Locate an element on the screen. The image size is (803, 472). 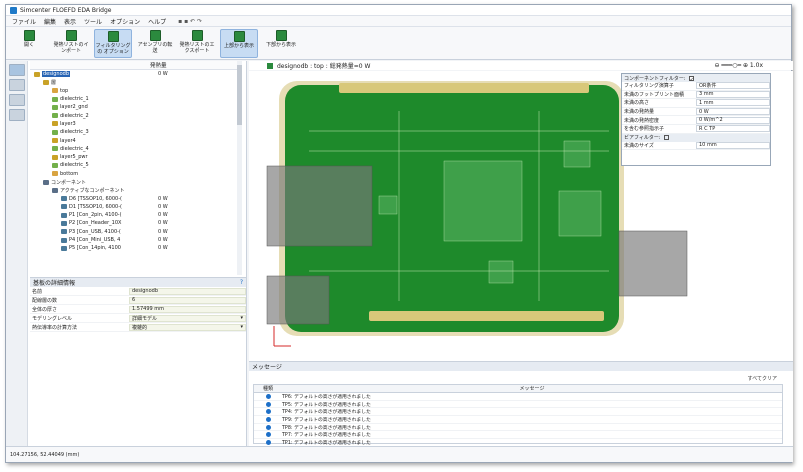
tree-row: P4 [Con_Mini_USB, 4 0 W is located at coordinates (136, 240).